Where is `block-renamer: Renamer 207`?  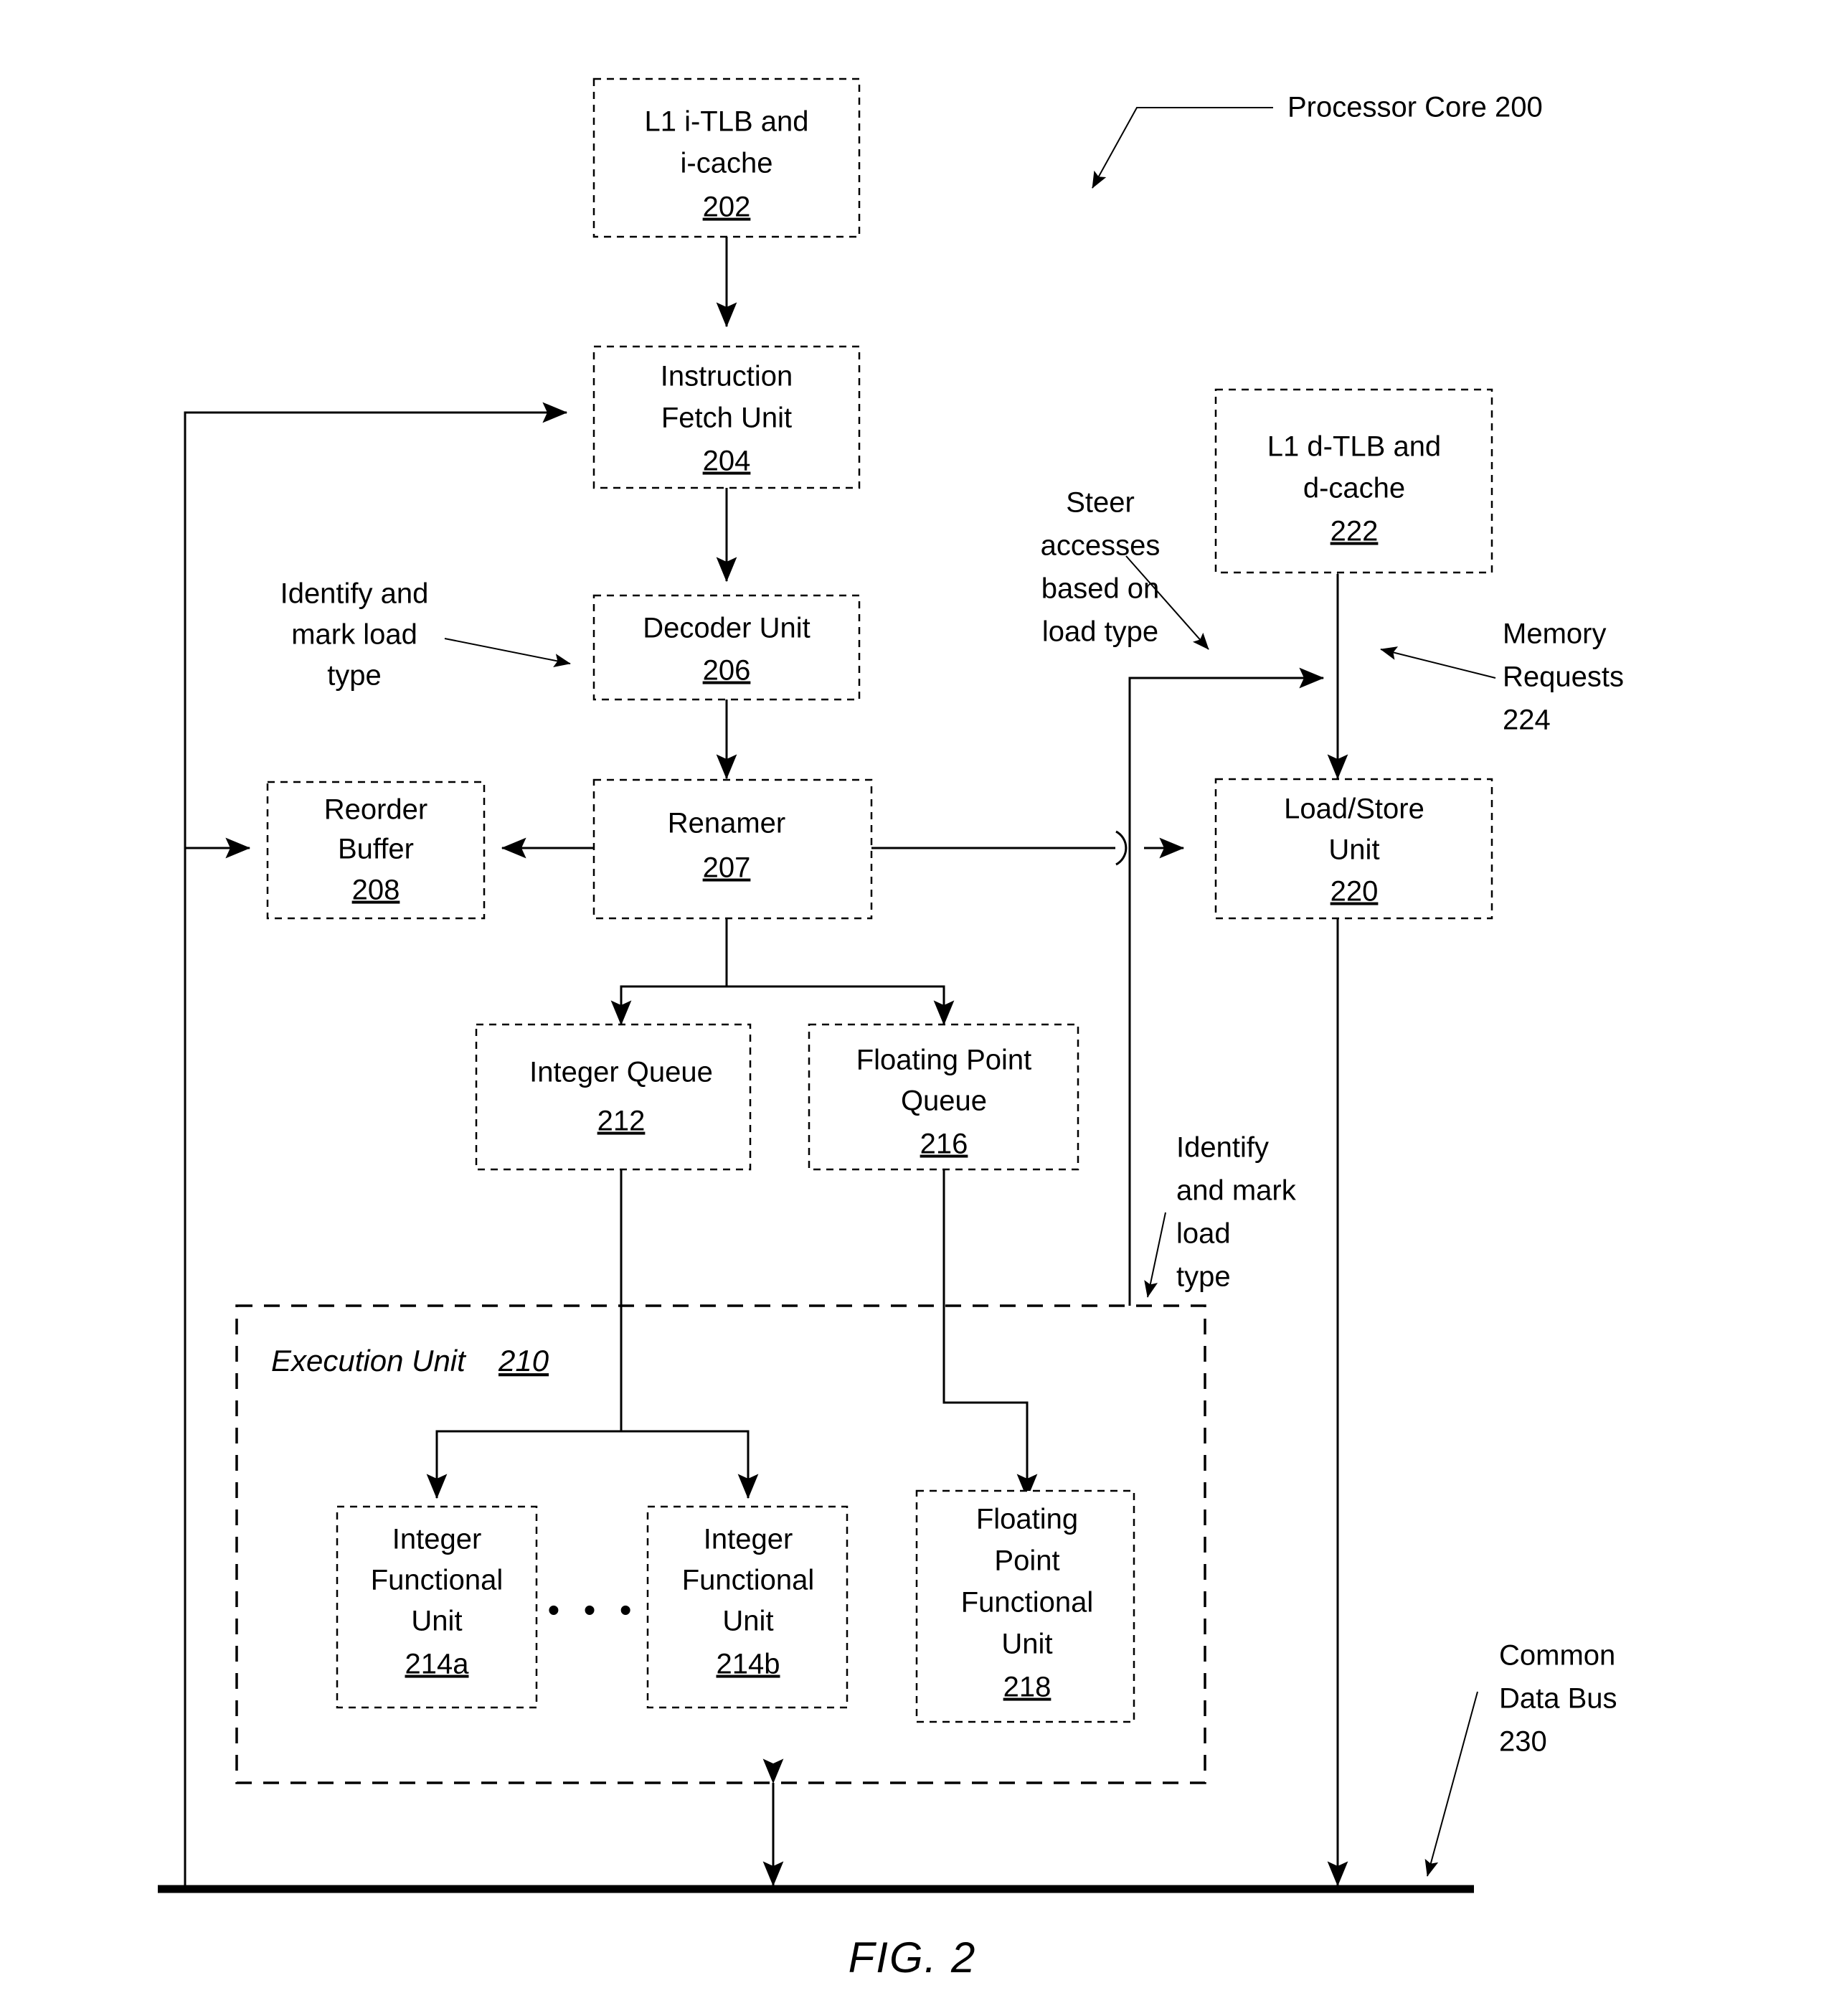 block-renamer: Renamer 207 is located at coordinates (732, 849).